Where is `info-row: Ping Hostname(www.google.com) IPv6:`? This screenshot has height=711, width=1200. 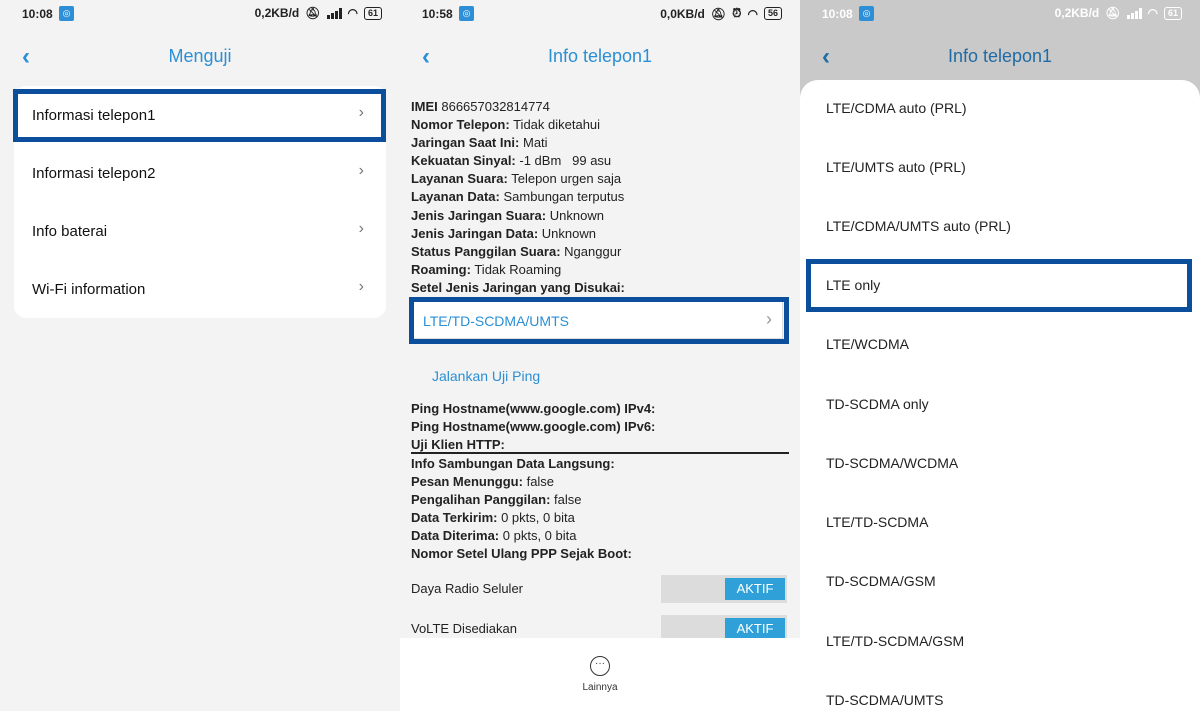 info-row: Ping Hostname(www.google.com) IPv6: is located at coordinates (533, 427).